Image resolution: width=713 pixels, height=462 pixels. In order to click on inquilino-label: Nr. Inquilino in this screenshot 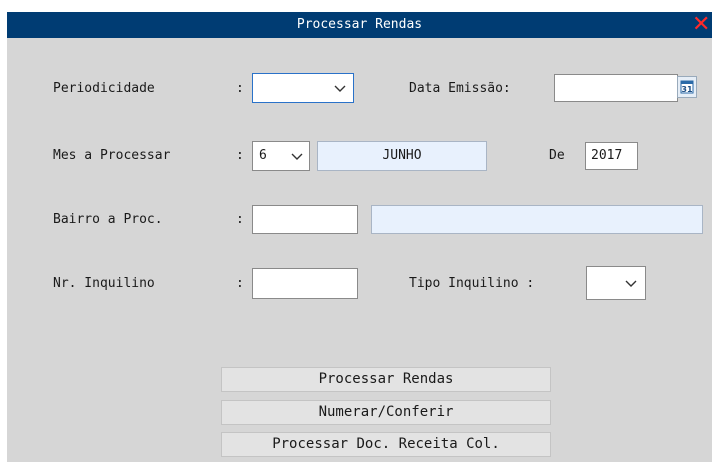, I will do `click(104, 283)`.